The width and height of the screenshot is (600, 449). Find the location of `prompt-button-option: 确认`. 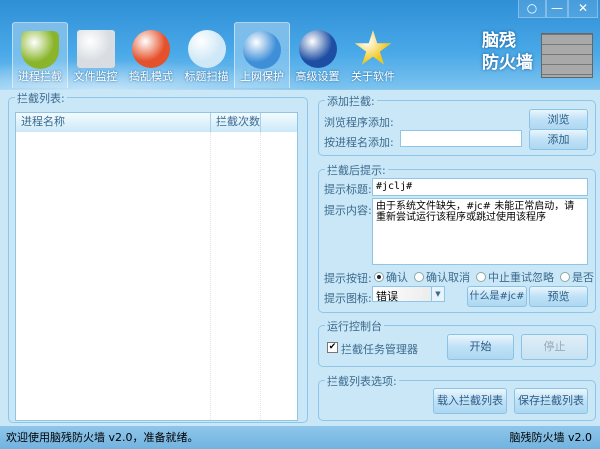

prompt-button-option: 确认 is located at coordinates (391, 277).